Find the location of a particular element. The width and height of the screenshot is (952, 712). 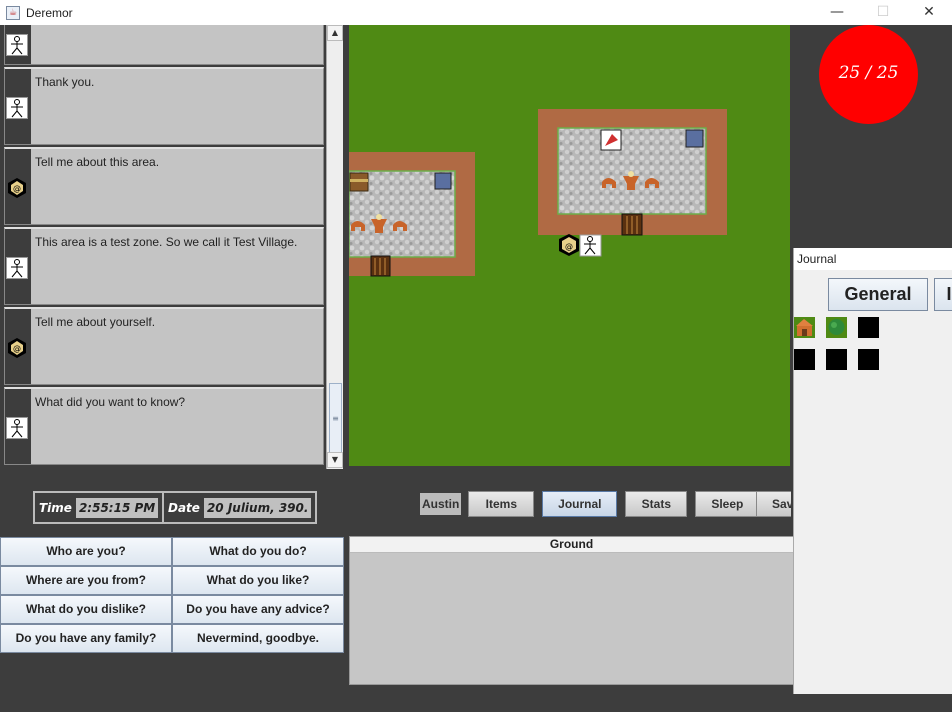

action-toolbar: Austin Items Journal Stats Sleep is located at coordinates (593, 504).